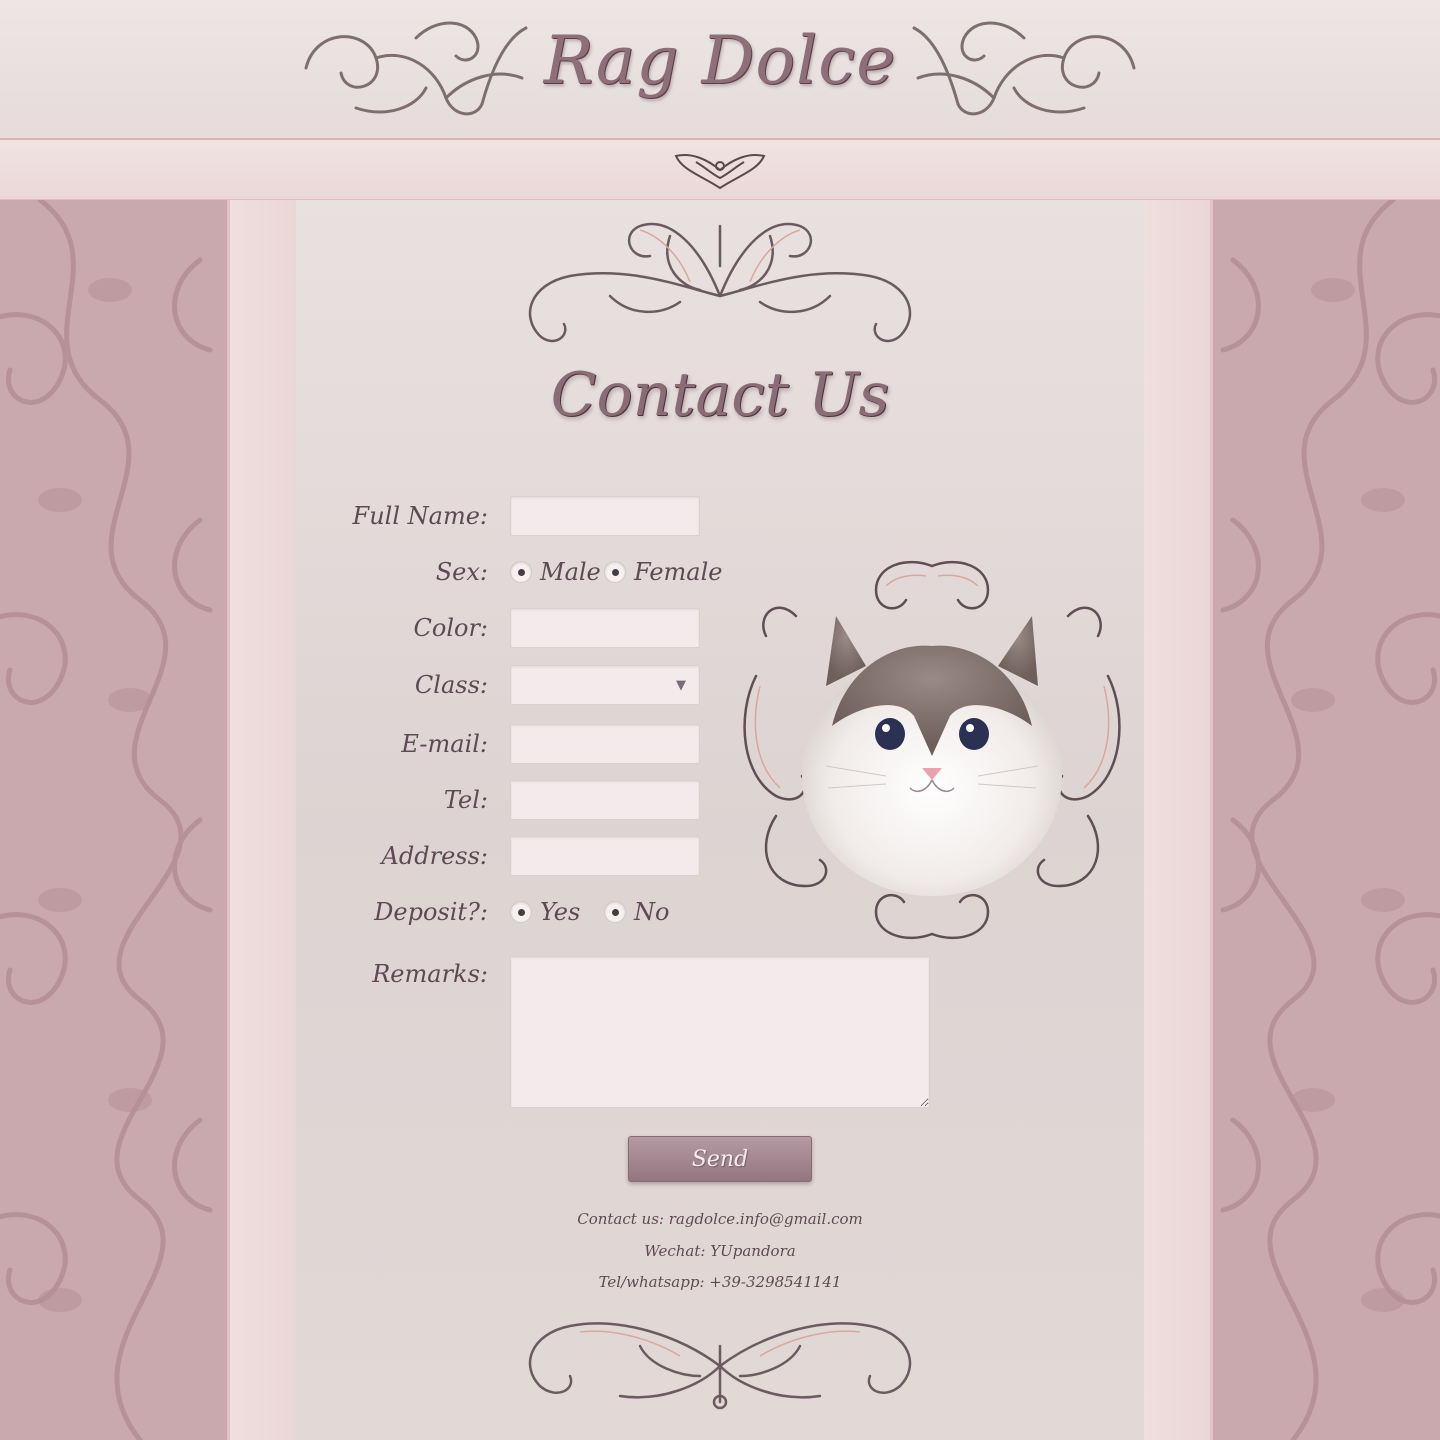  Describe the element at coordinates (431, 912) in the screenshot. I see `deposit-label: Deposit?:` at that location.